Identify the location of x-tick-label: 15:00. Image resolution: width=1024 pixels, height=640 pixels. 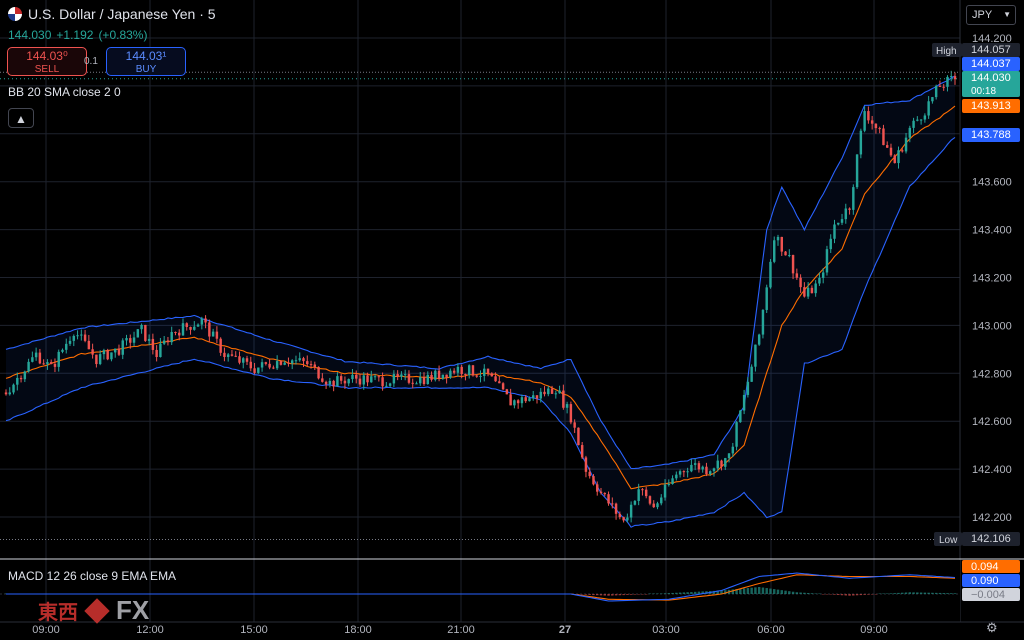
(254, 630).